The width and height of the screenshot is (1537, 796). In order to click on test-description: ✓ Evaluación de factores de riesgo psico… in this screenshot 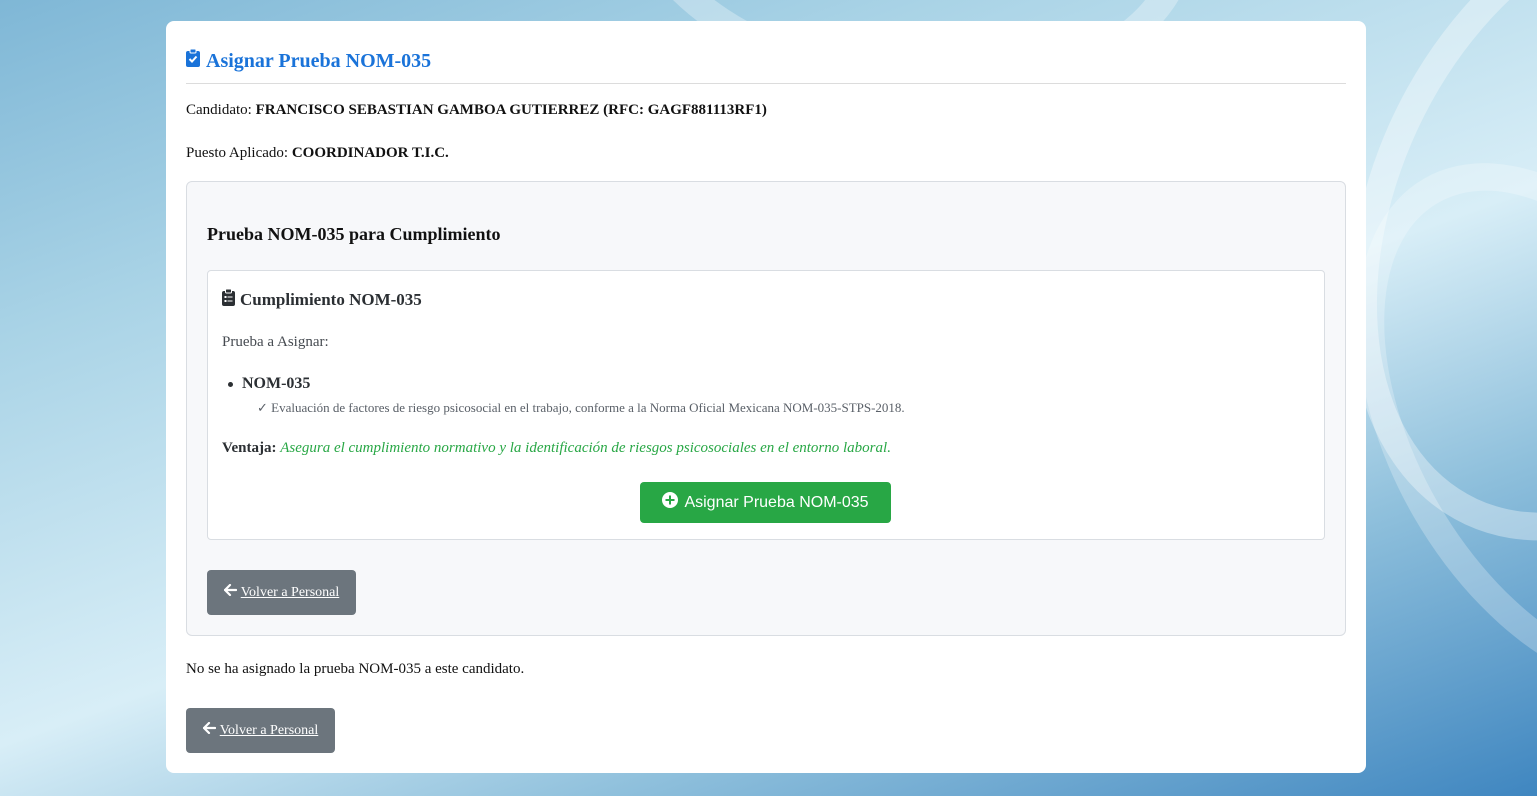, I will do `click(581, 407)`.